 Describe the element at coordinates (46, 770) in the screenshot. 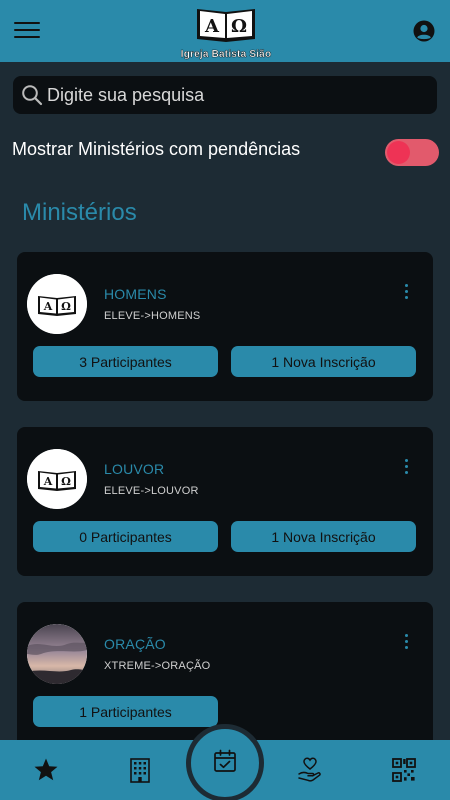

I see `star-icon` at that location.